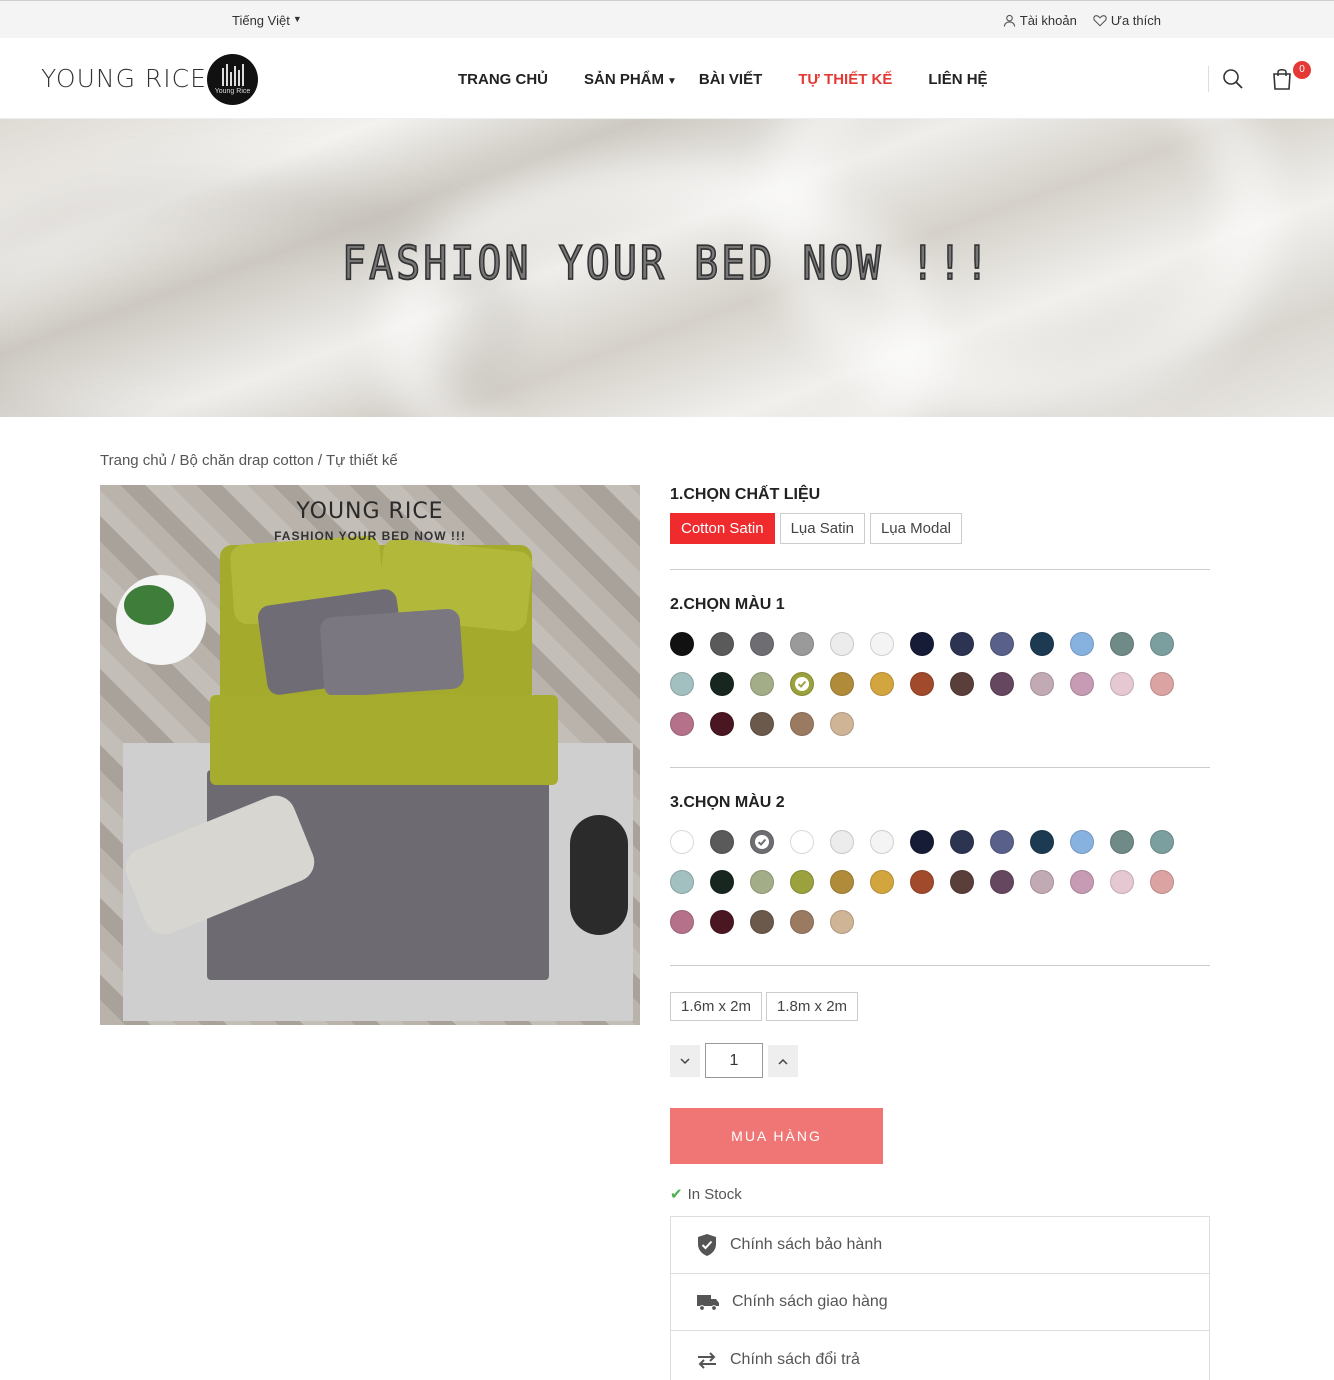 Image resolution: width=1334 pixels, height=1380 pixels. I want to click on size-1-8m: 1.8m x 2m, so click(812, 1006).